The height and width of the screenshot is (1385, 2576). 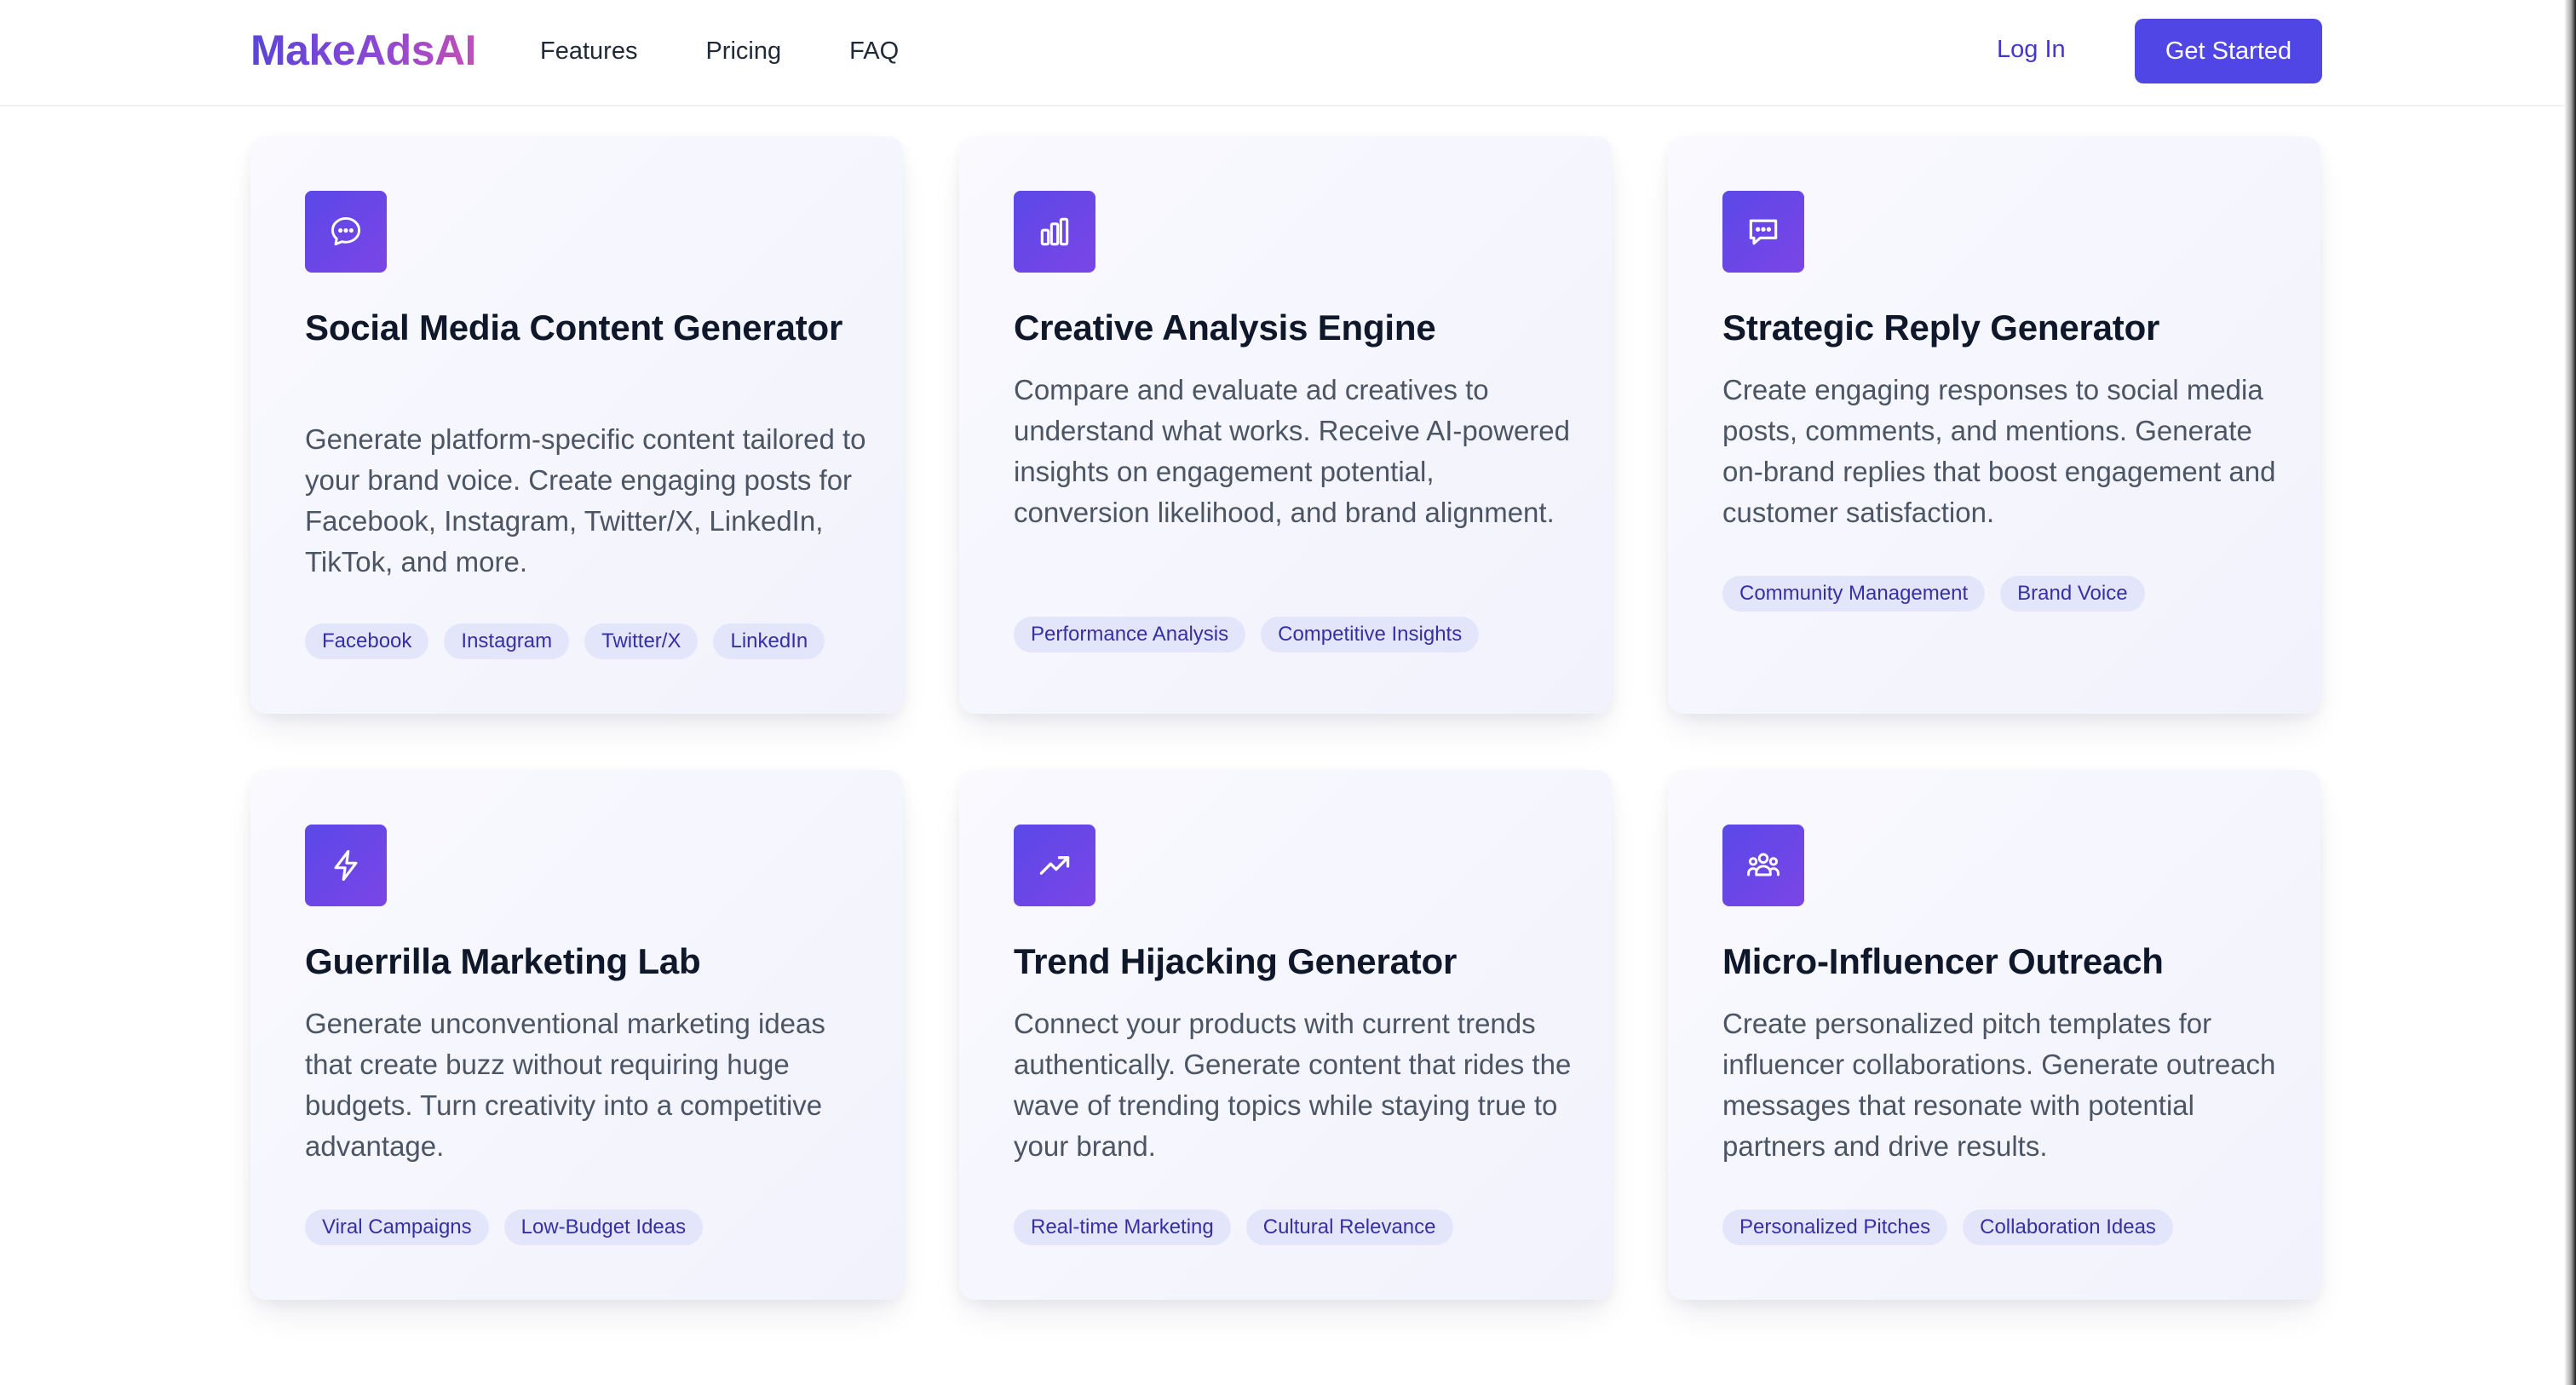 What do you see at coordinates (1371, 634) in the screenshot?
I see `tag-competitive-insights: Competitive Insights` at bounding box center [1371, 634].